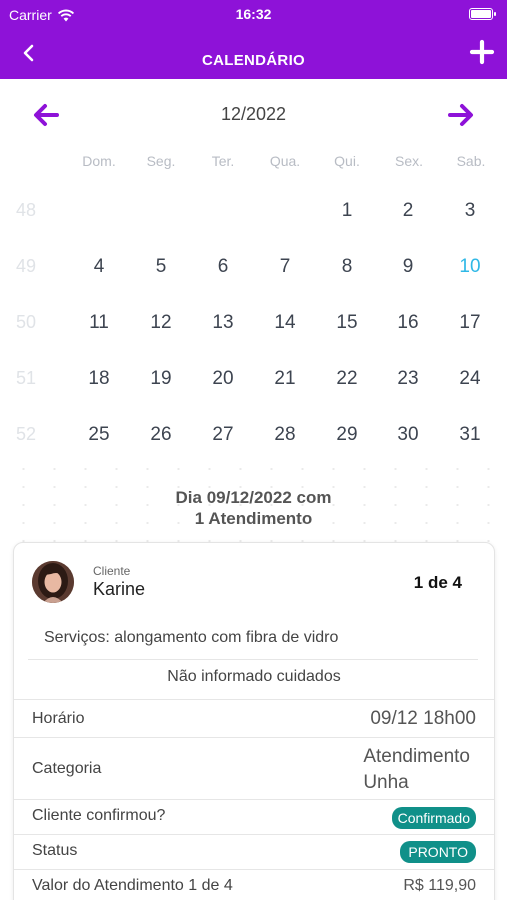 The height and width of the screenshot is (900, 507). Describe the element at coordinates (471, 161) in the screenshot. I see `weekday-label: Sab.` at that location.